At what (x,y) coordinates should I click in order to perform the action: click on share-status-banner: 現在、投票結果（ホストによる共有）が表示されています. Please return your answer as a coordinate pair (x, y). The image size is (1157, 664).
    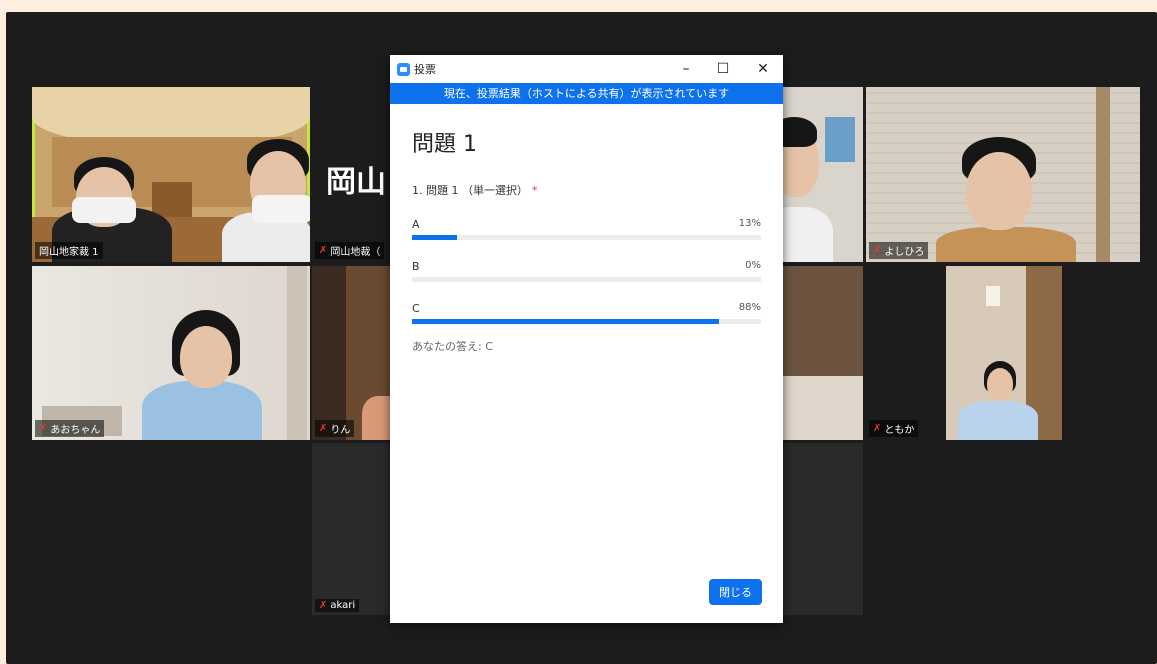
    Looking at the image, I should click on (586, 93).